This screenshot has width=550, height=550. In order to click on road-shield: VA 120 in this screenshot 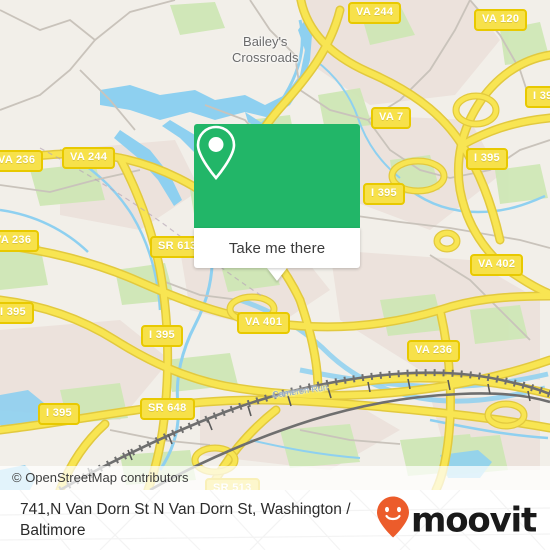, I will do `click(501, 20)`.